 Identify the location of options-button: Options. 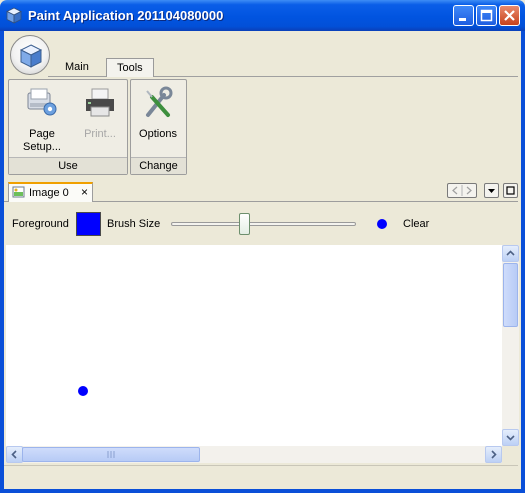
(158, 113).